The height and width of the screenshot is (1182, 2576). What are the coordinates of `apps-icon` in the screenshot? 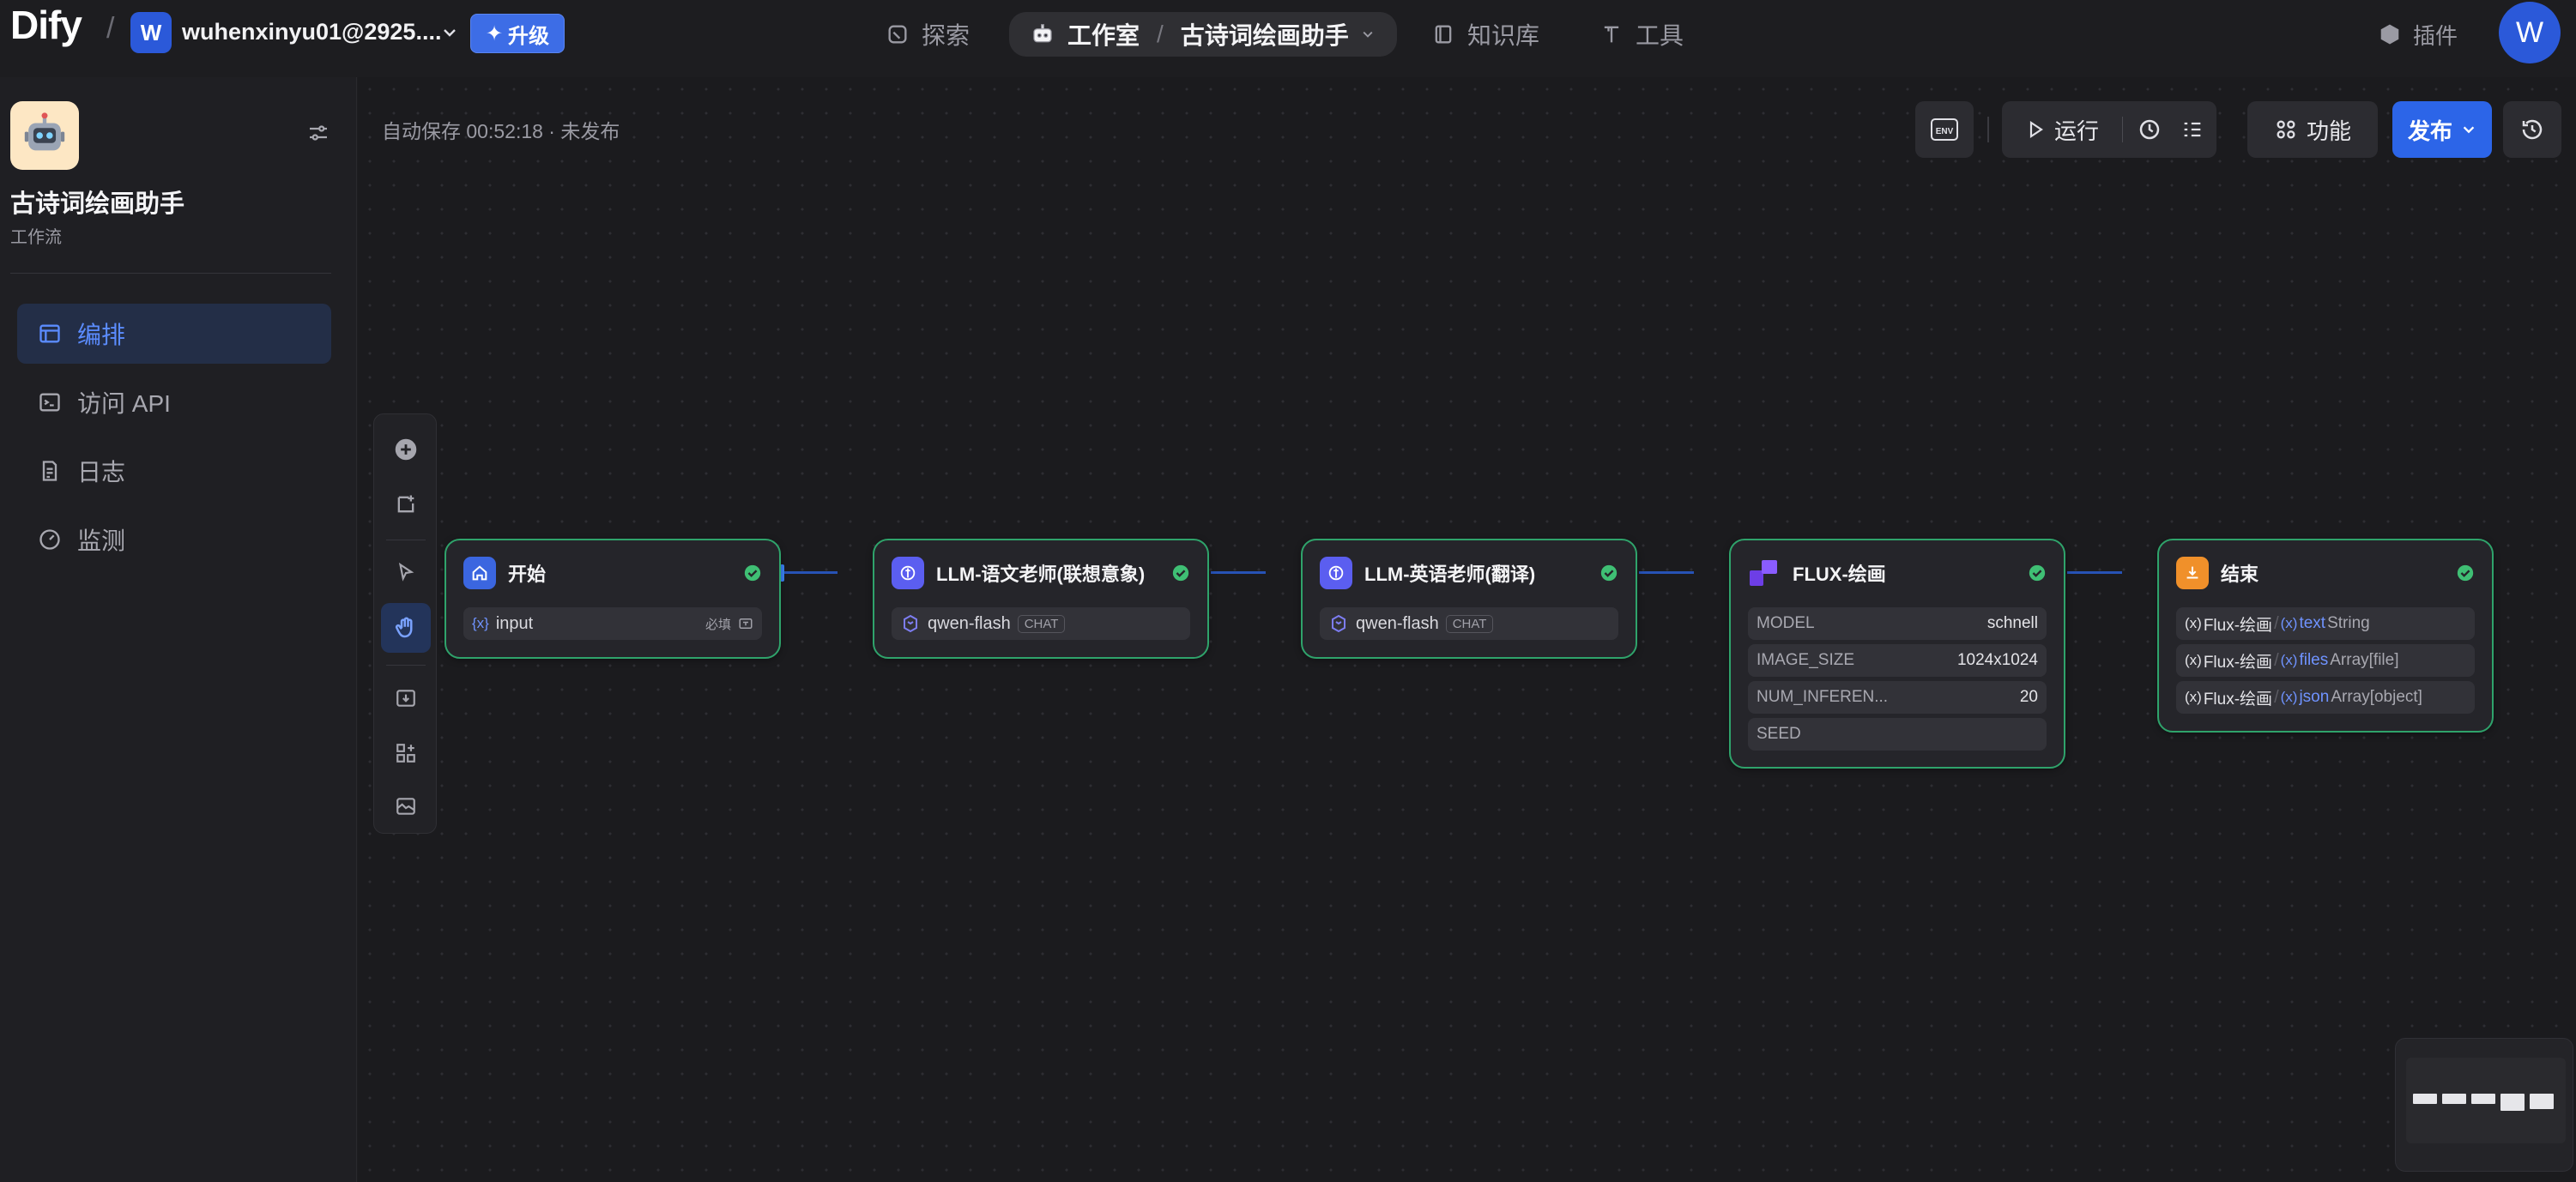 It's located at (2286, 130).